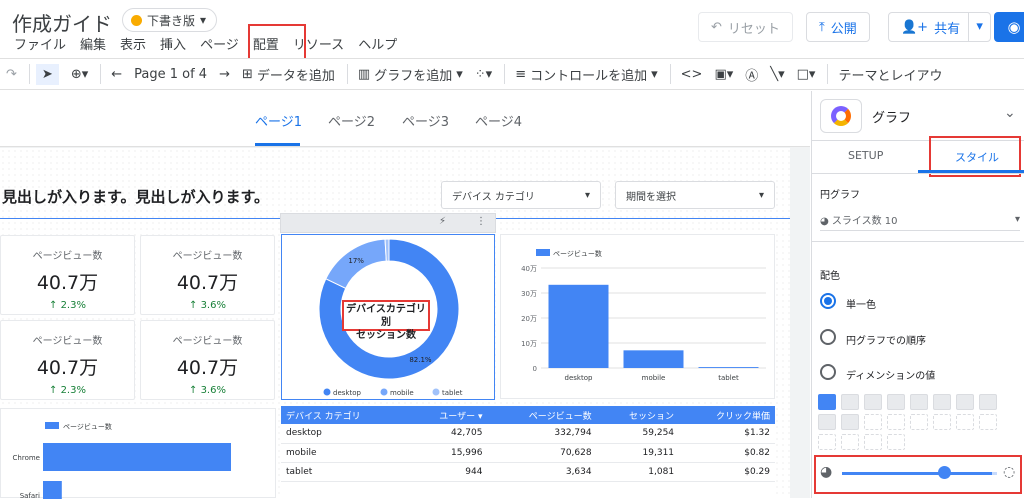  What do you see at coordinates (727, 415) in the screenshot?
I see `col-cpc: クリック単価` at bounding box center [727, 415].